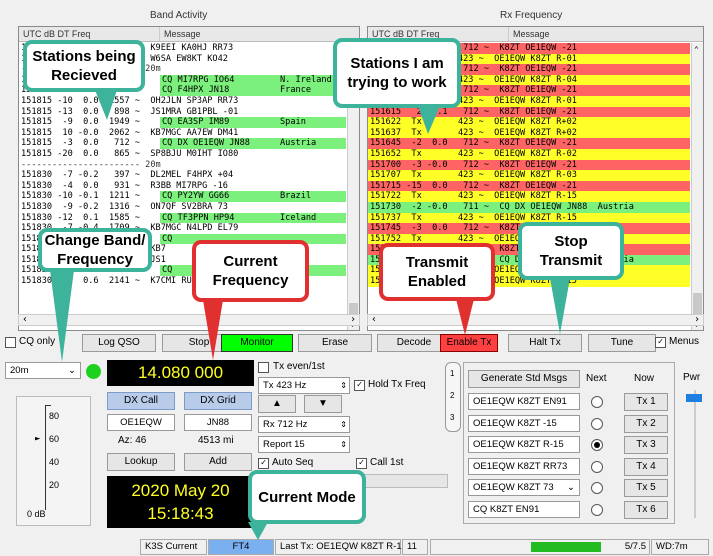  Describe the element at coordinates (218, 422) in the screenshot. I see `dx-grid-field: JN88` at that location.